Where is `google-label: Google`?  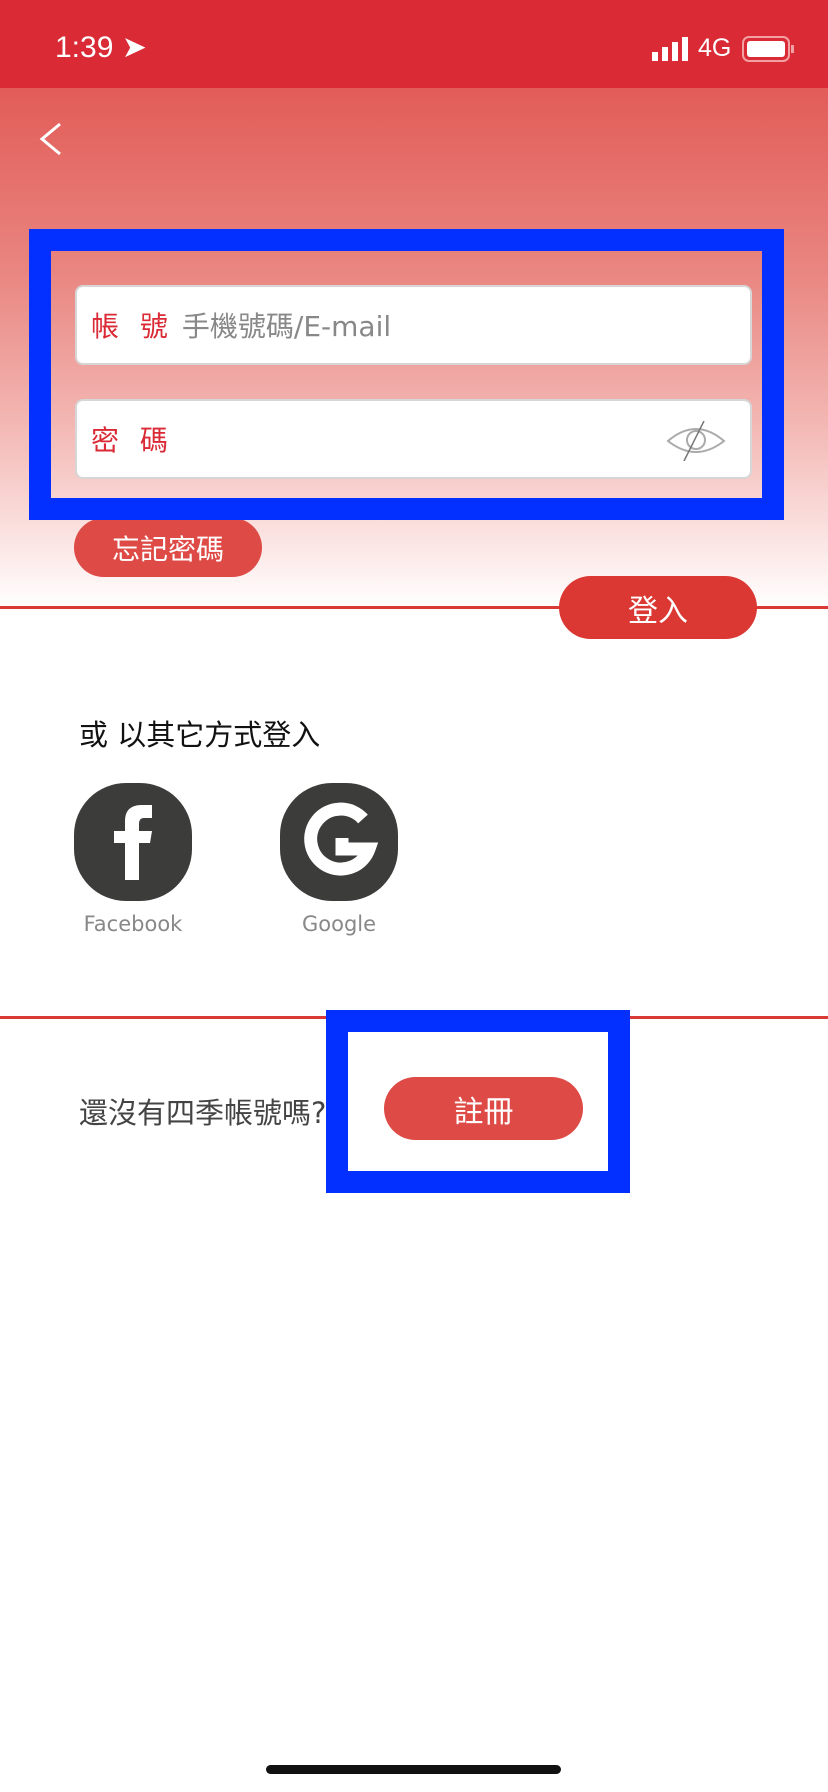
google-label: Google is located at coordinates (339, 924).